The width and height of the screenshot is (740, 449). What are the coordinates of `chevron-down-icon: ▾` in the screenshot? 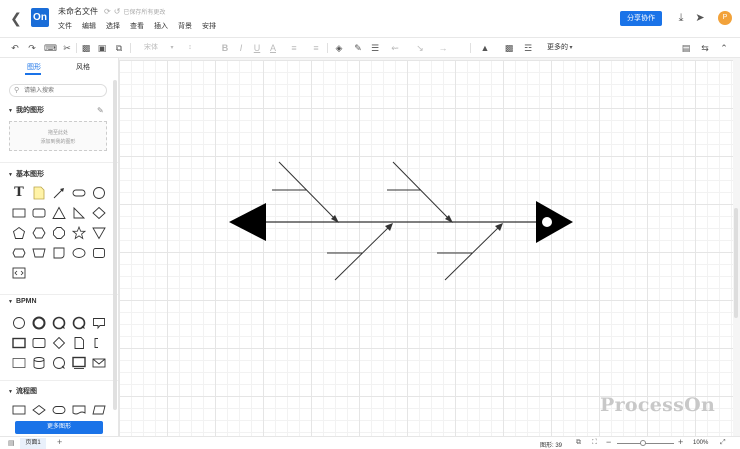 It's located at (571, 48).